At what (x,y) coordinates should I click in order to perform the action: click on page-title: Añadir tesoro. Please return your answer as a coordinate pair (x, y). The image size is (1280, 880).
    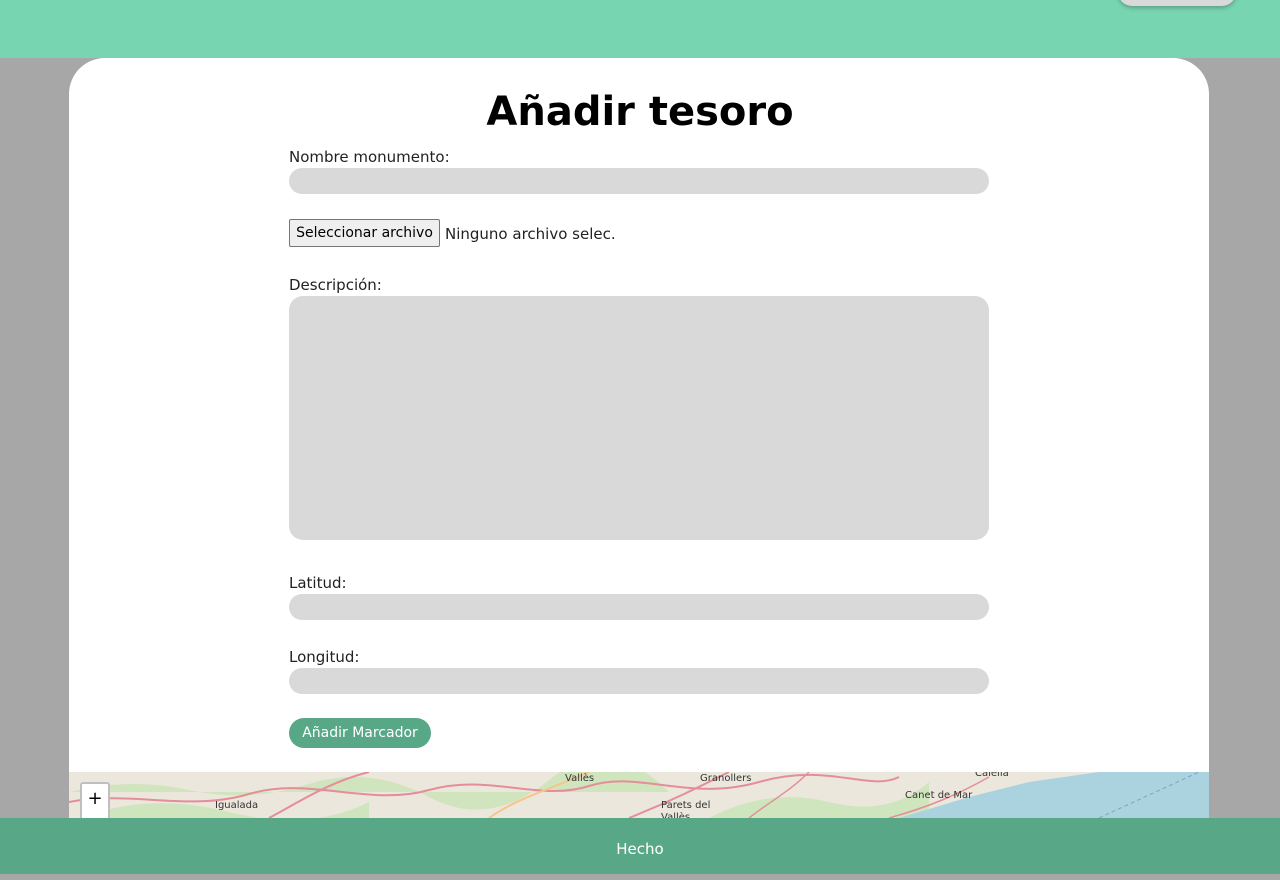
    Looking at the image, I should click on (640, 112).